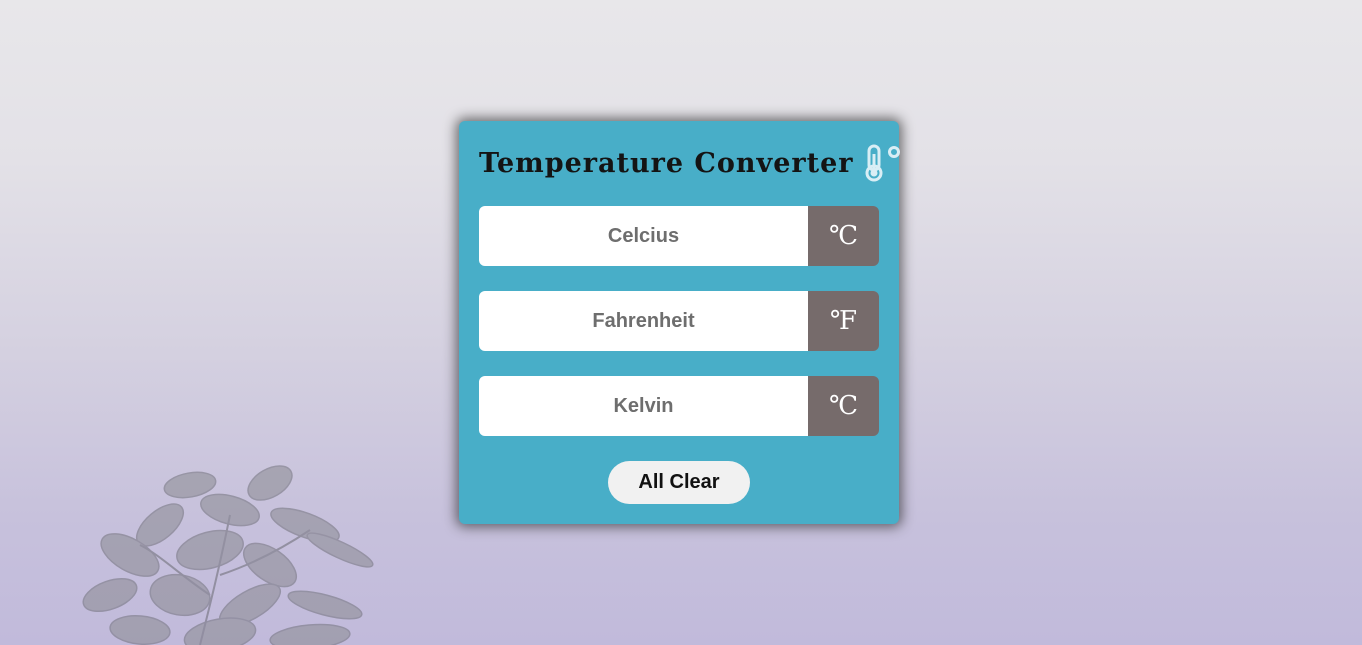 This screenshot has height=645, width=1362. What do you see at coordinates (666, 163) in the screenshot?
I see `app-title: Temperature Converter` at bounding box center [666, 163].